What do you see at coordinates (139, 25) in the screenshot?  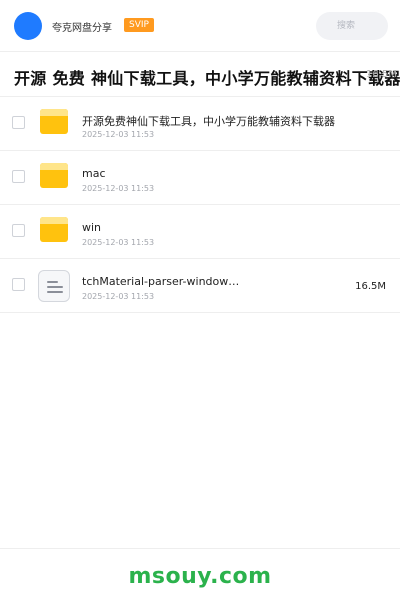 I see `svip-badge: SVIP` at bounding box center [139, 25].